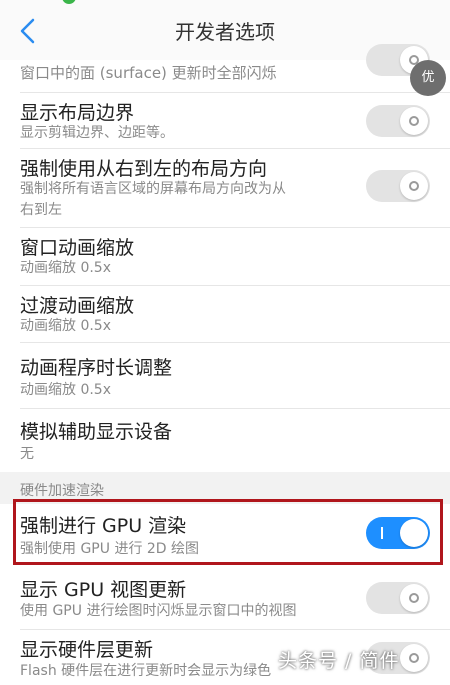 The height and width of the screenshot is (685, 450). What do you see at coordinates (398, 186) in the screenshot?
I see `force-rtl-toggle` at bounding box center [398, 186].